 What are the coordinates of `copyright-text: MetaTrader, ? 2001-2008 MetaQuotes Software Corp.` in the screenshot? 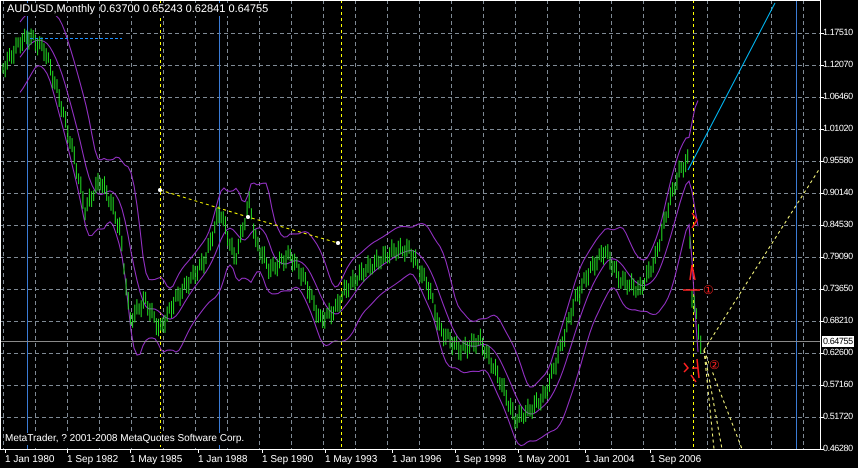 It's located at (124, 439).